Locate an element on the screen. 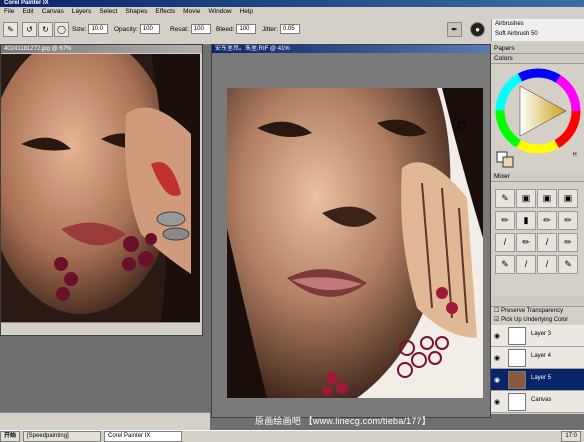 This screenshot has width=584, height=442. menu-select: Select is located at coordinates (108, 12).